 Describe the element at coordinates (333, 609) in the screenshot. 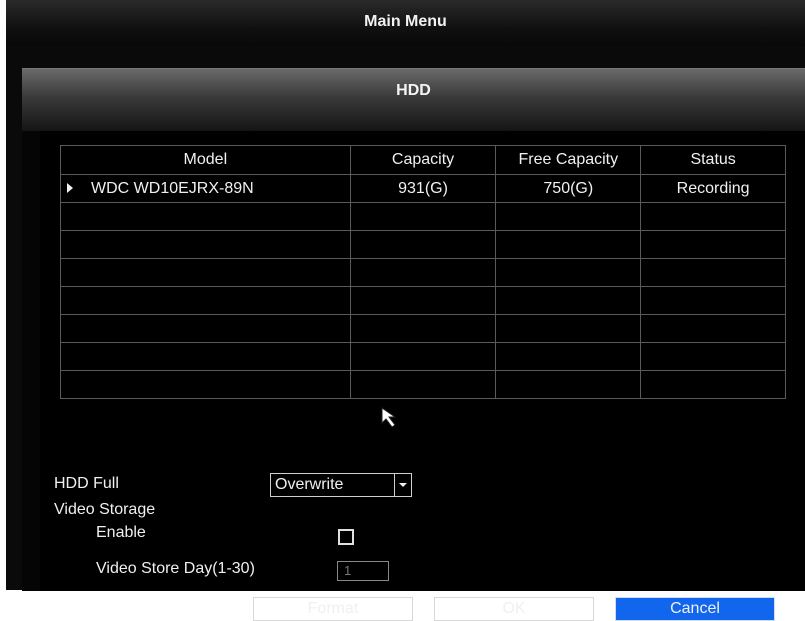

I see `format-button: Format` at that location.